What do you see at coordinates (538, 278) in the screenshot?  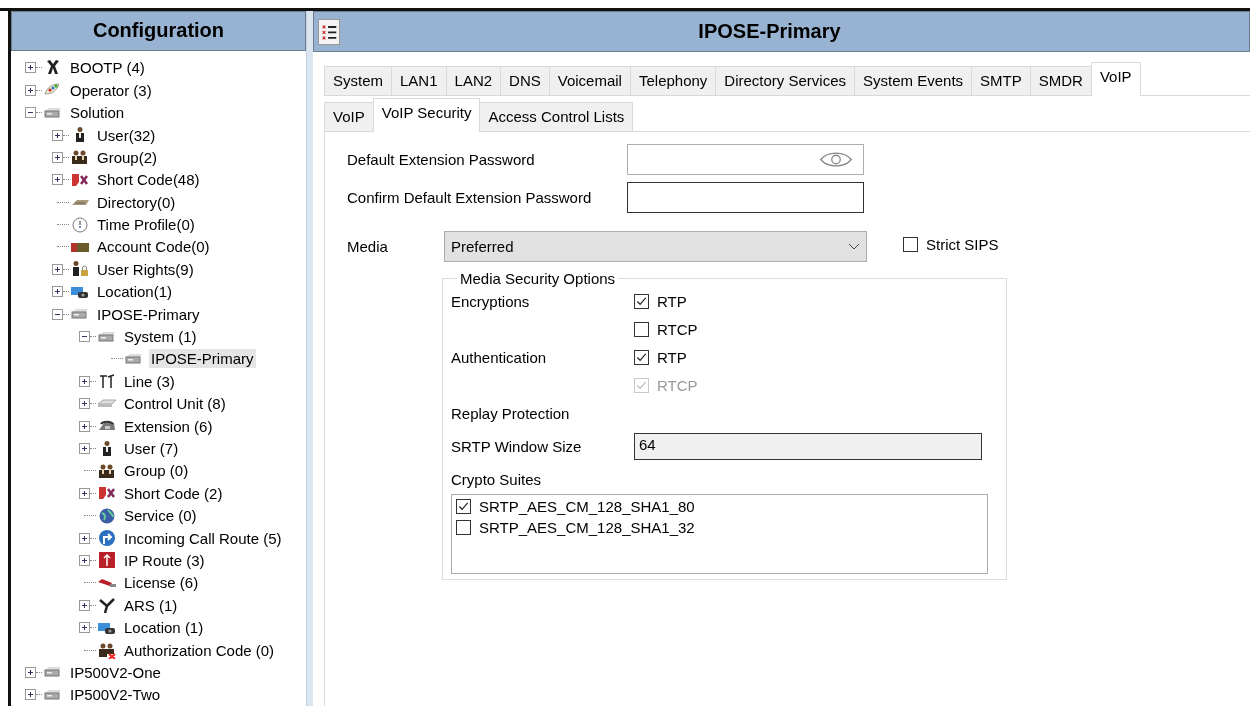 I see `group-title: Media Security Options` at bounding box center [538, 278].